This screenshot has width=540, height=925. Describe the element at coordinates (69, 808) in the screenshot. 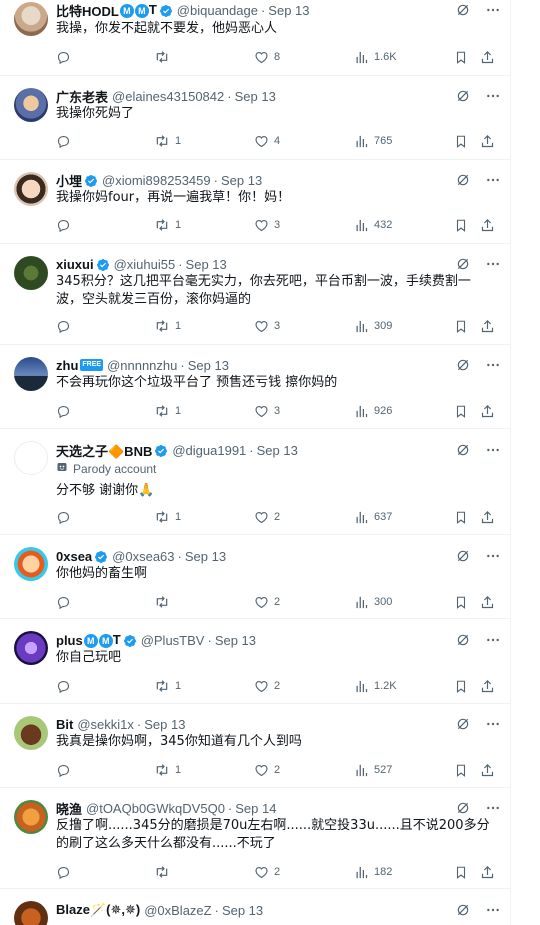

I see `display-name: 晓渔` at that location.